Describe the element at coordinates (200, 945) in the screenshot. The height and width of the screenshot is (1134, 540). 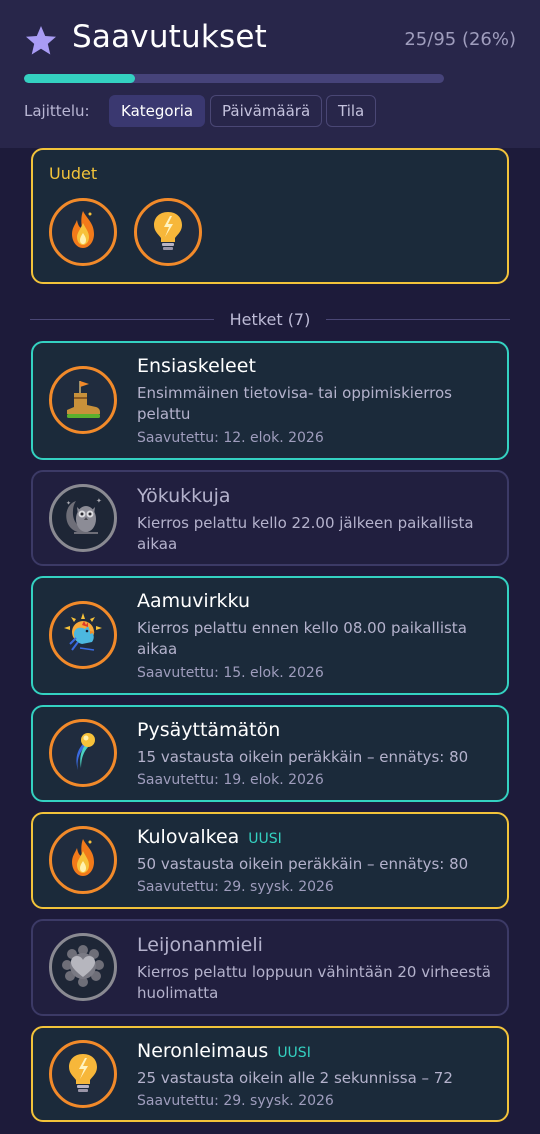
I see `achievement-title: Leijonanmieli` at that location.